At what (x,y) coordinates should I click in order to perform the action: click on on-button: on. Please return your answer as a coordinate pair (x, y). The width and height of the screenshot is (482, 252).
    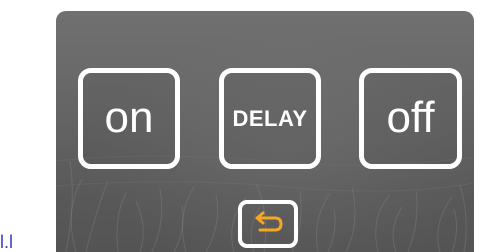
    Looking at the image, I should click on (129, 118).